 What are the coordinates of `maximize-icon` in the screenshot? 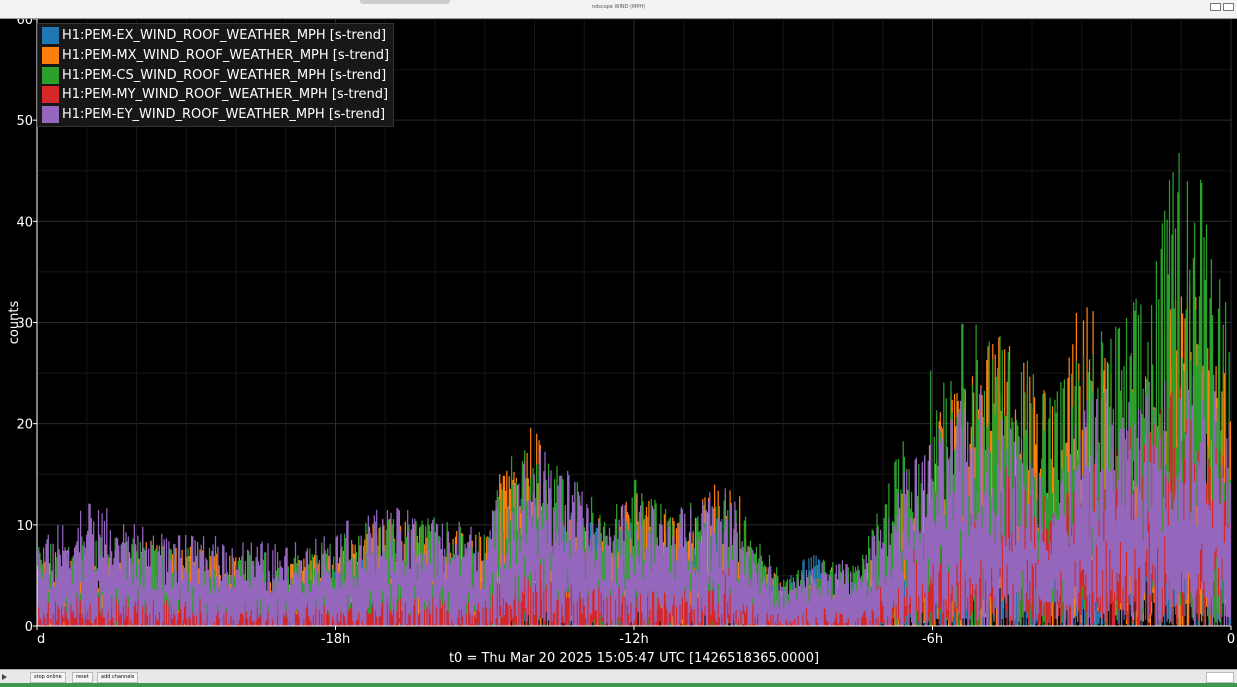 It's located at (1215, 7).